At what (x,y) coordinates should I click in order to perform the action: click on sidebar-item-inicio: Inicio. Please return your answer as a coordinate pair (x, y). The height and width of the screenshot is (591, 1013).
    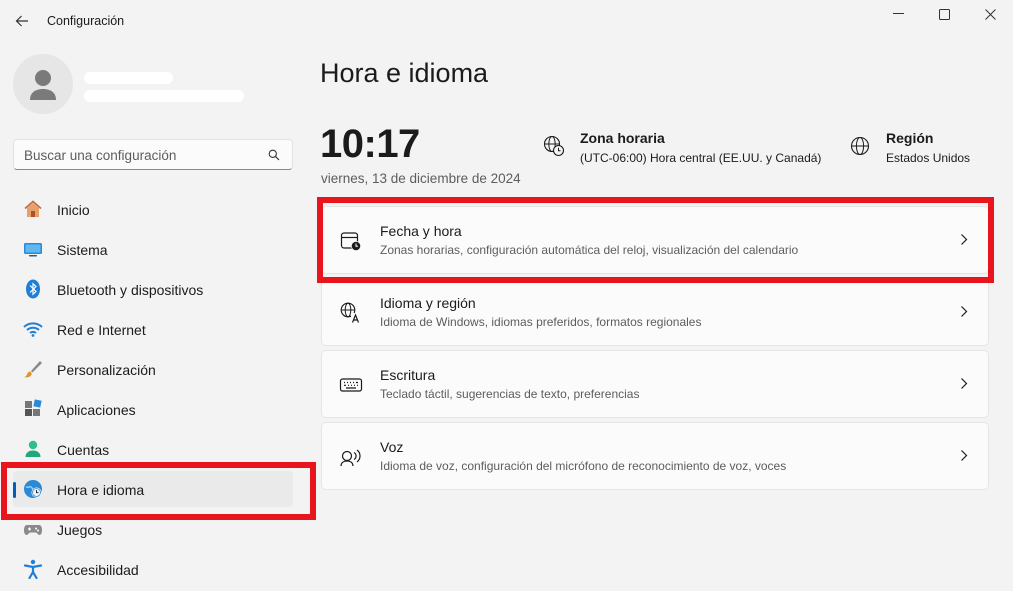
    Looking at the image, I should click on (153, 209).